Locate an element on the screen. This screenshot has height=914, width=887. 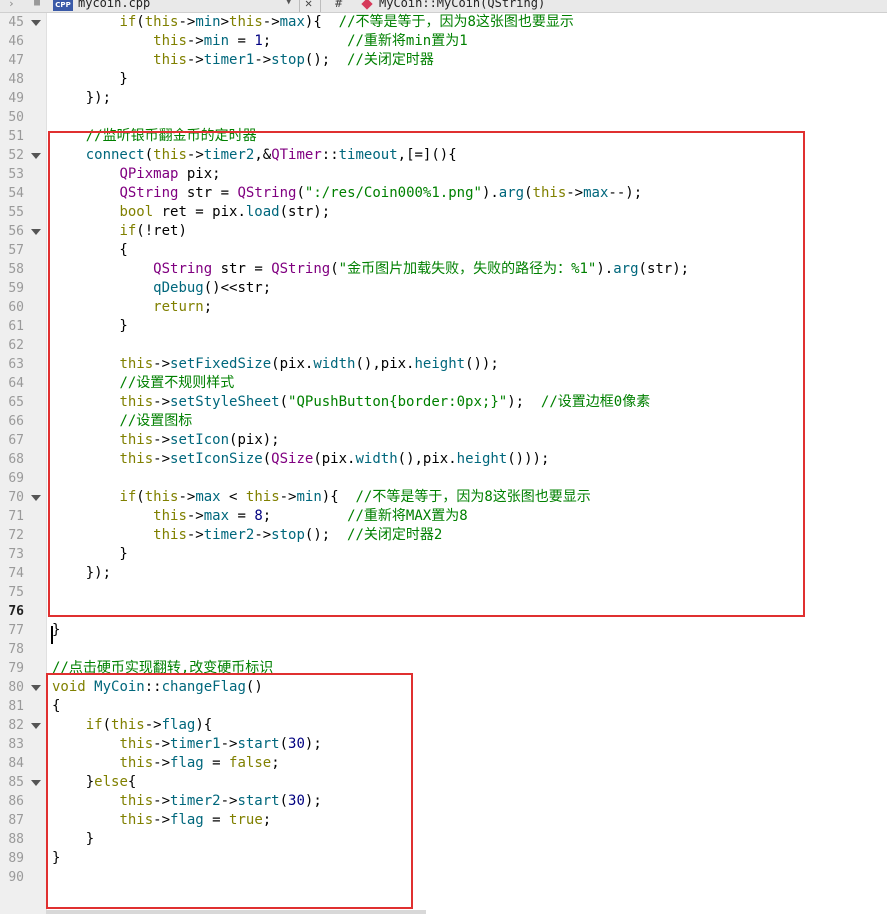
line-number: 85 is located at coordinates (16, 782).